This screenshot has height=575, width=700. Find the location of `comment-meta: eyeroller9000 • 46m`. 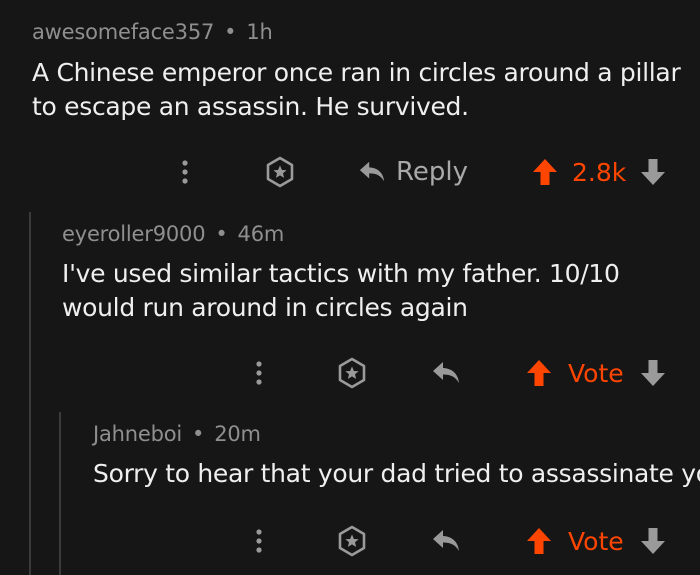

comment-meta: eyeroller9000 • 46m is located at coordinates (173, 234).